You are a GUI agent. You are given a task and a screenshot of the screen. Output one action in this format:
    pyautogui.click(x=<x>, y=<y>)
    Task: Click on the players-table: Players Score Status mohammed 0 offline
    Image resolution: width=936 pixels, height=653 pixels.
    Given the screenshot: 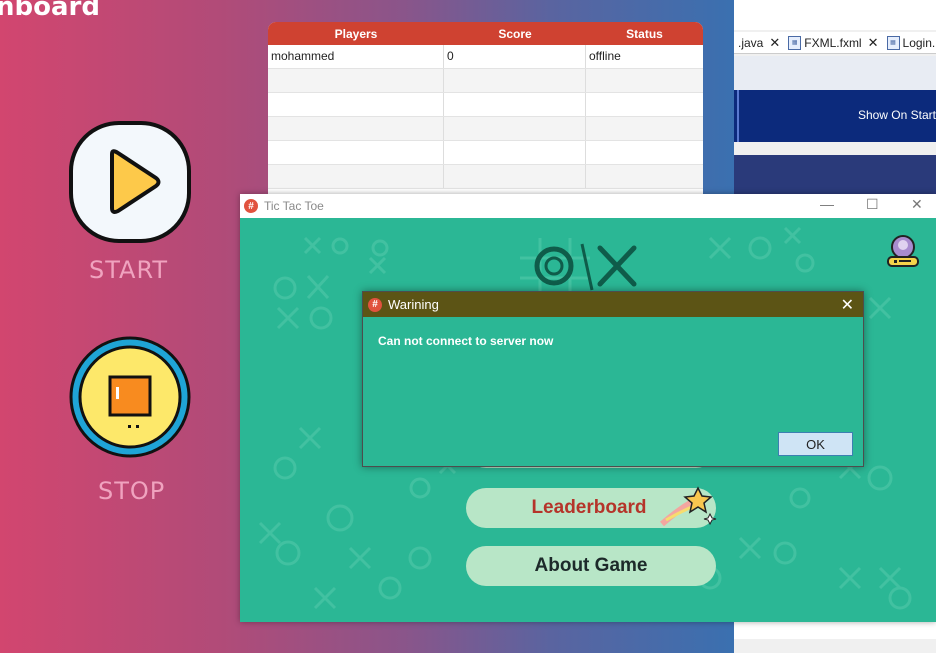 What is the action you would take?
    pyautogui.click(x=485, y=108)
    